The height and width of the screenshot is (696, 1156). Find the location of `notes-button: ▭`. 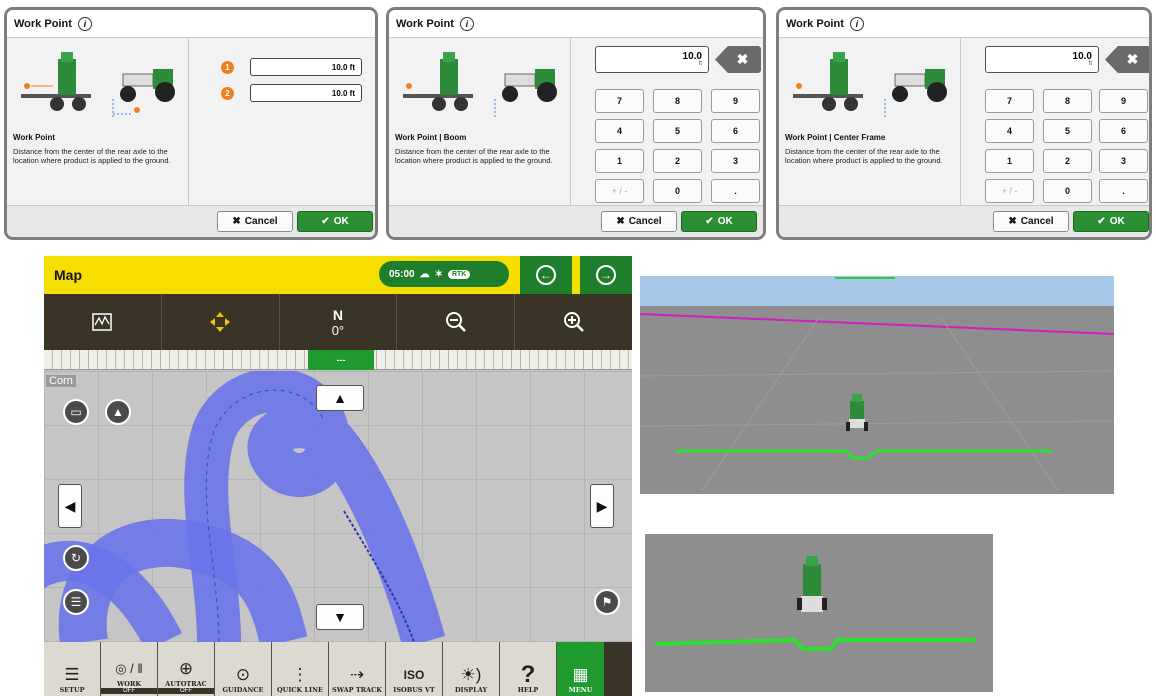

notes-button: ▭ is located at coordinates (76, 412).